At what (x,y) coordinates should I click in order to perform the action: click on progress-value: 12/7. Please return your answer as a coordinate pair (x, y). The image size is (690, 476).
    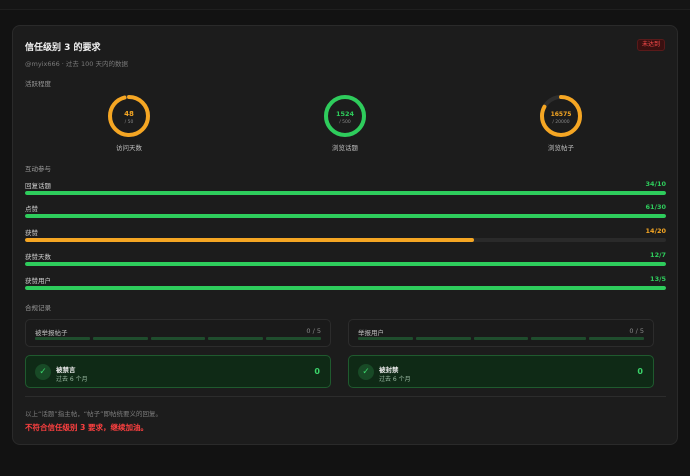
    Looking at the image, I should click on (658, 255).